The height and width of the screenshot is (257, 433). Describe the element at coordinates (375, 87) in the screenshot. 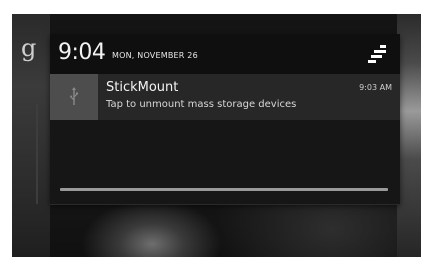

I see `notification-time: 9:03 AM` at that location.